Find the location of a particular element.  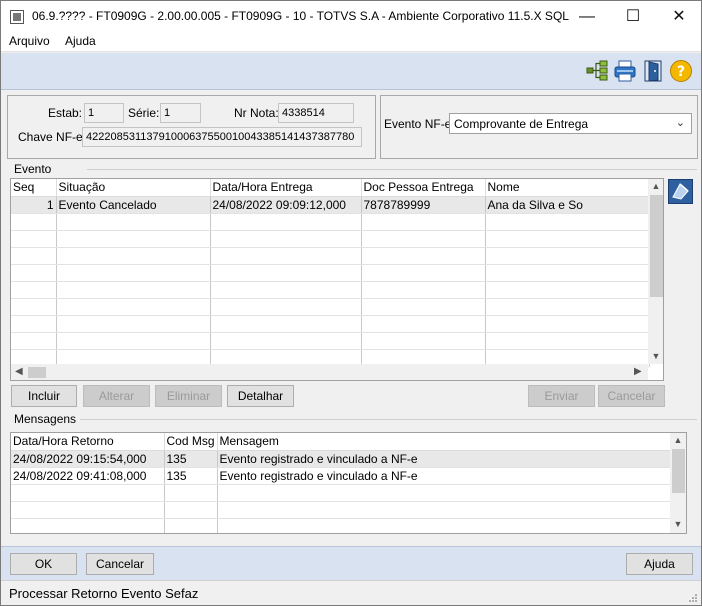

mensagens-grid-header: Data/Hora Retorno Cod Msg Mensagem is located at coordinates (341, 442).